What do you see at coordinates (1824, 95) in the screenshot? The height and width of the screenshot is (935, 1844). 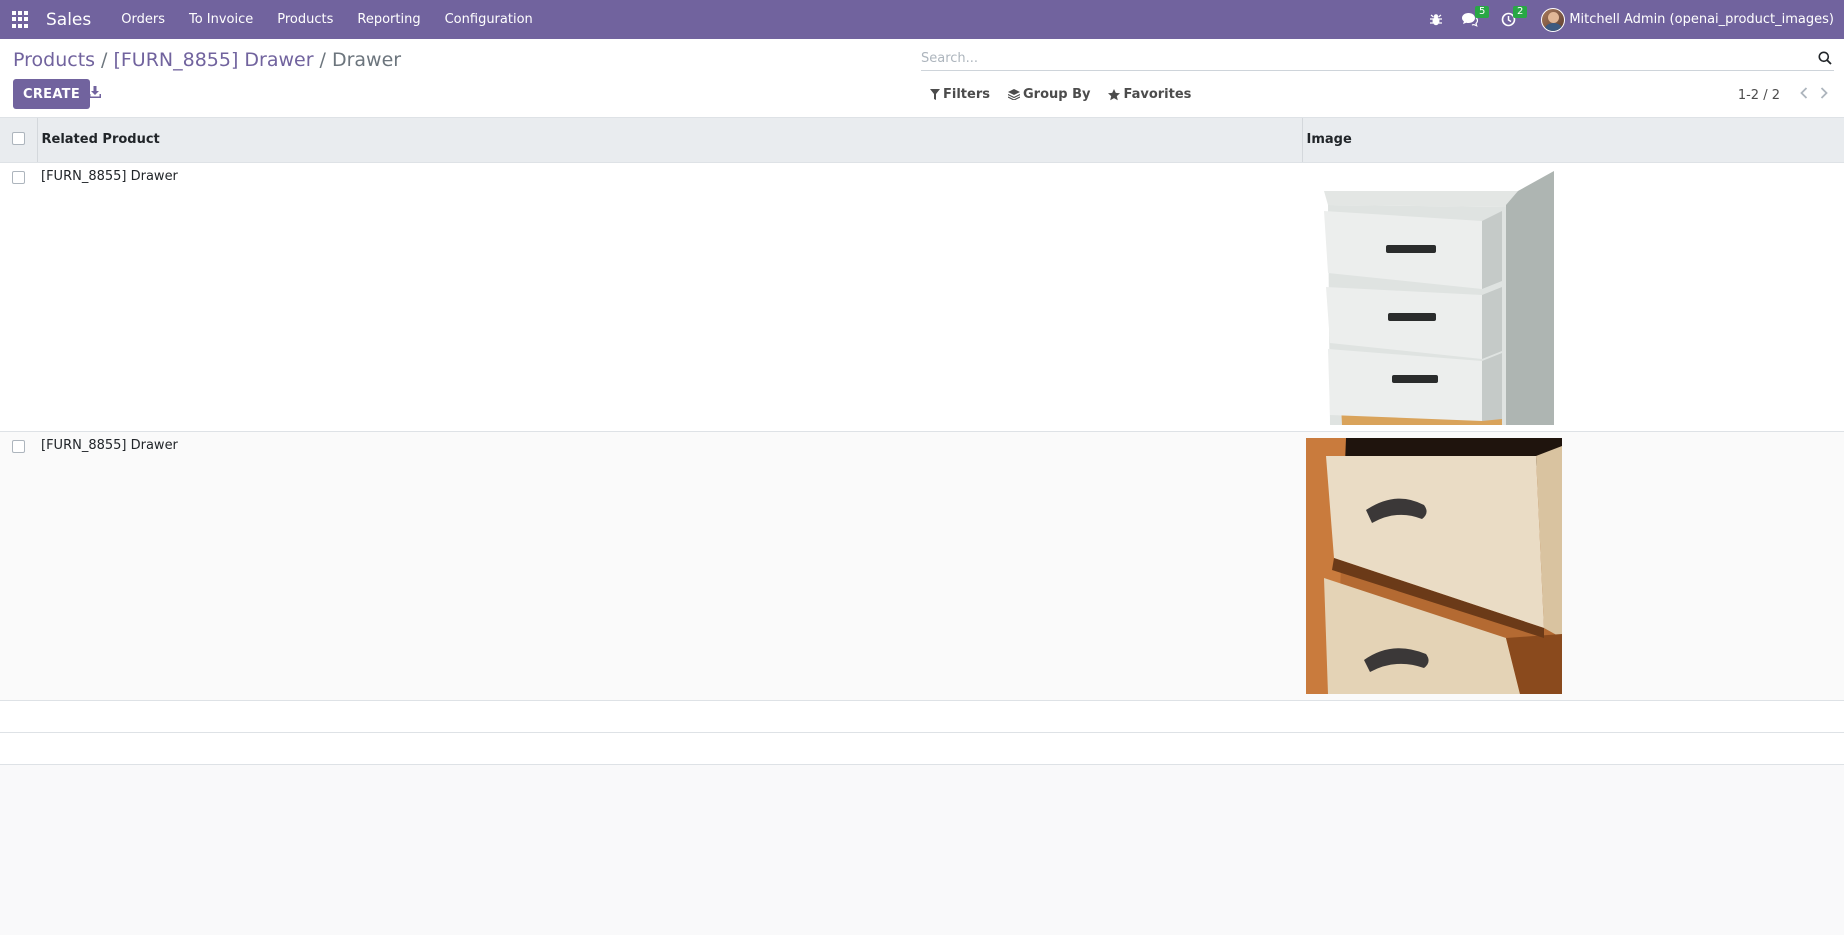 I see `pager-next-icon` at bounding box center [1824, 95].